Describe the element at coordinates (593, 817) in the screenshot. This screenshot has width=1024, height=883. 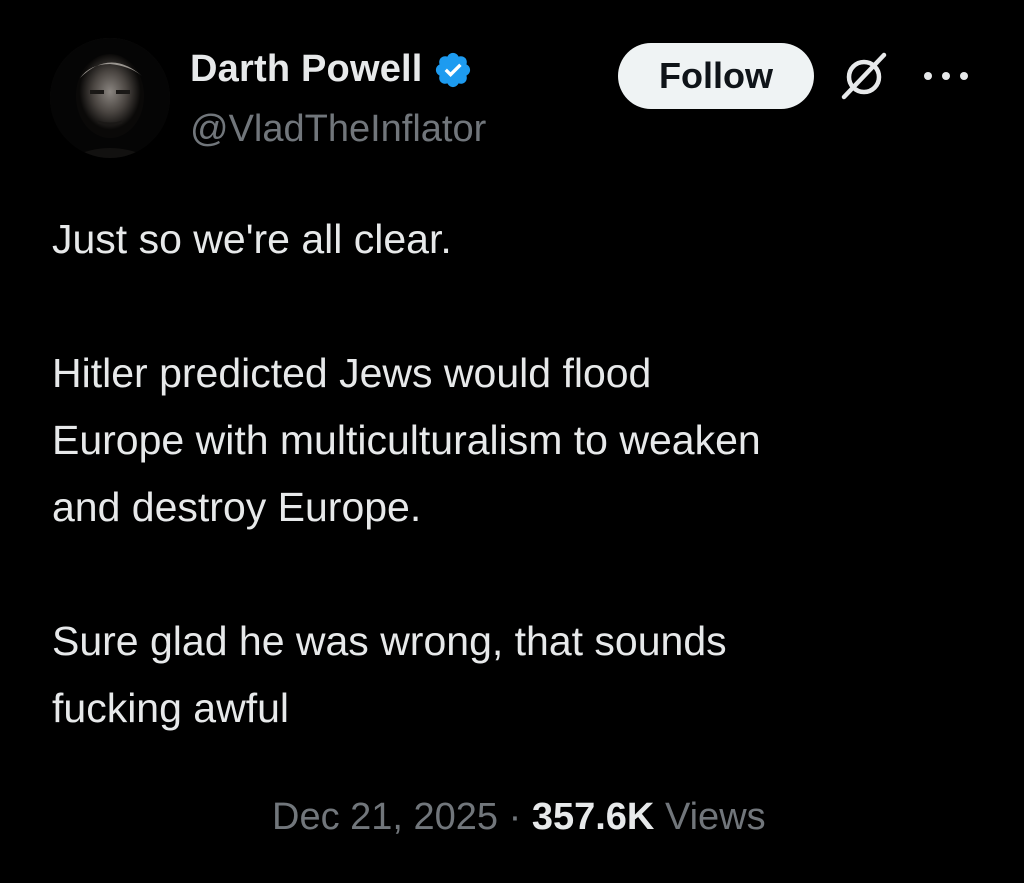
I see `views-count: 357.6K` at that location.